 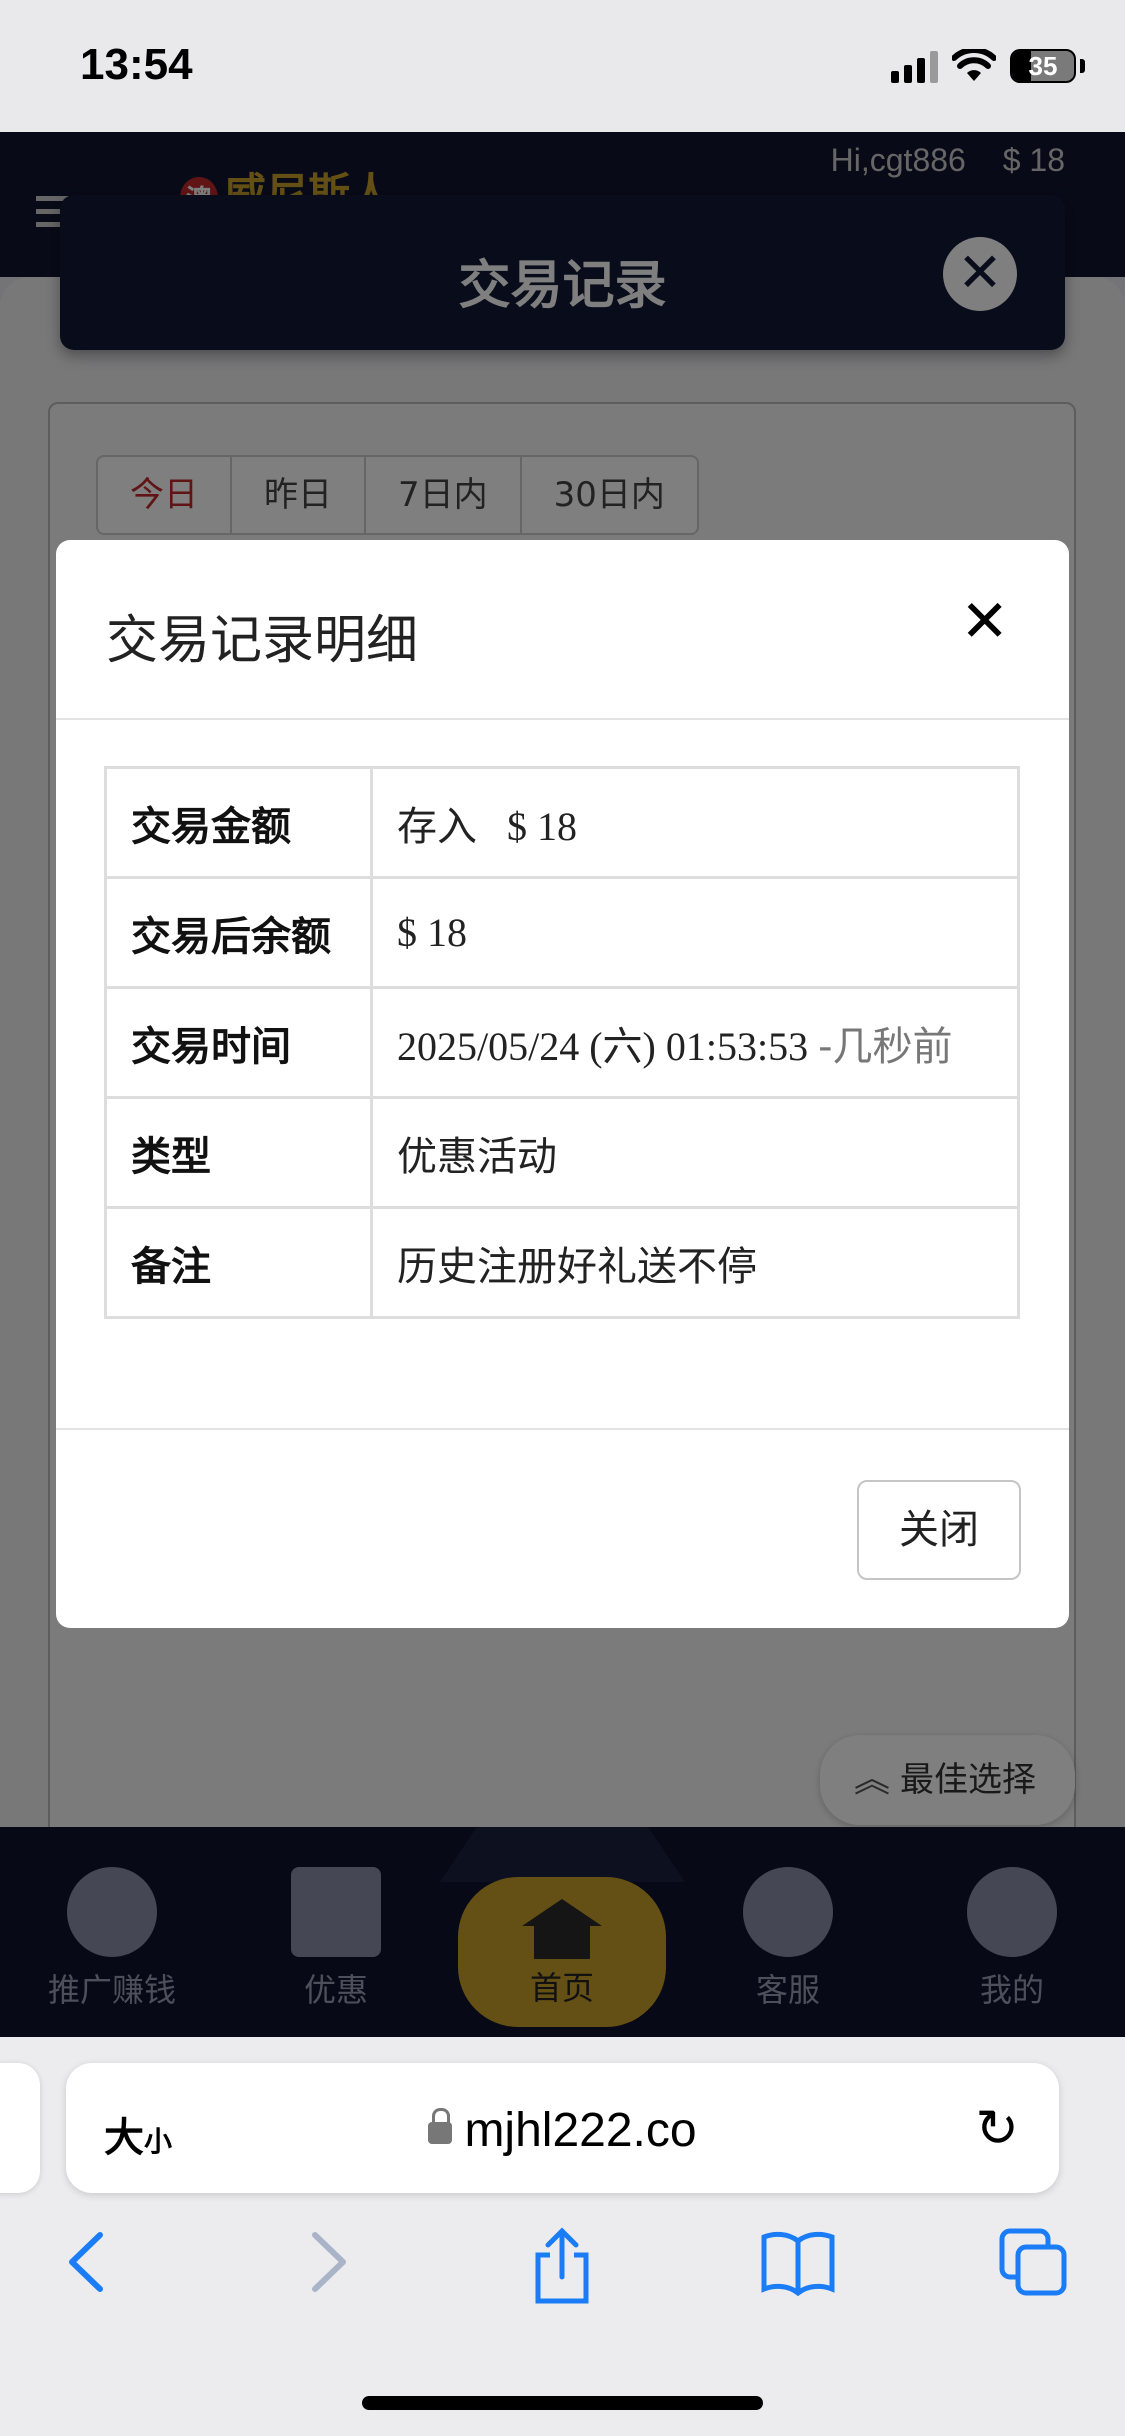 I want to click on status-bar: 13:54 35, so click(x=562, y=66).